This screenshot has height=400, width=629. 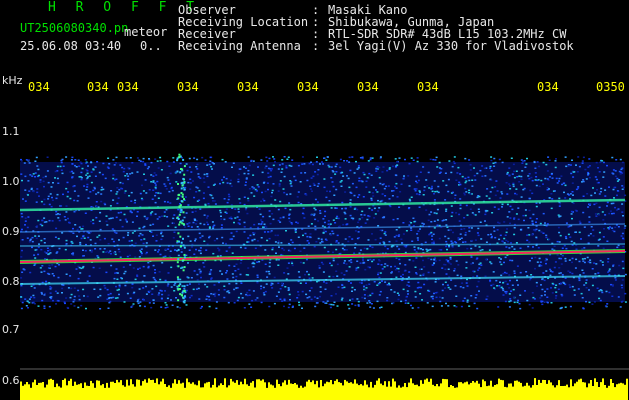 What do you see at coordinates (11, 380) in the screenshot?
I see `freq-label: 0.6` at bounding box center [11, 380].